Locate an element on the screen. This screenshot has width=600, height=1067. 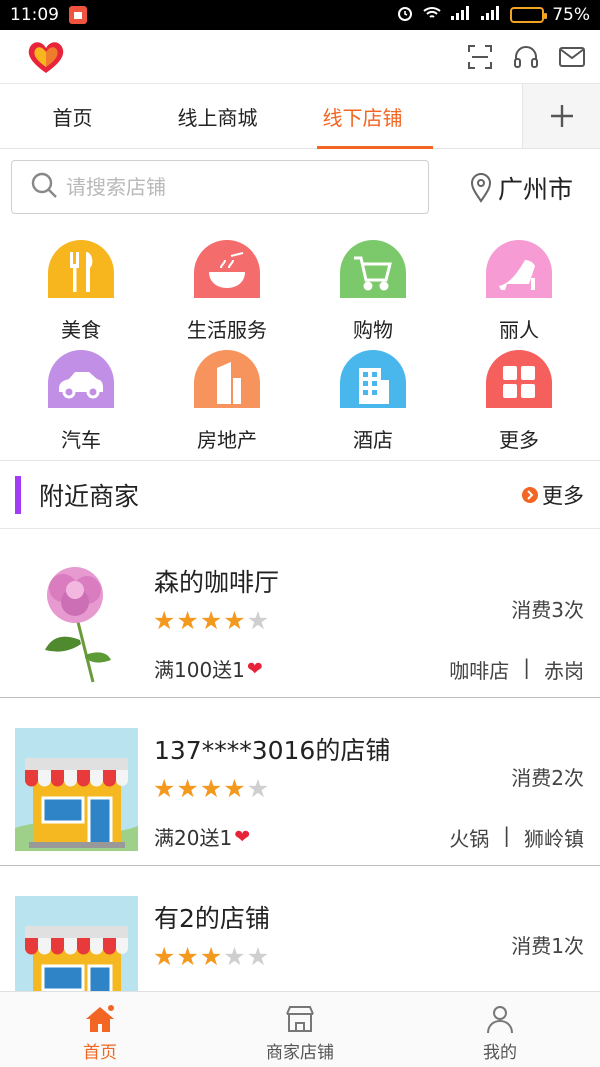
shop-promo: 满100送1 ❤ is located at coordinates (208, 668).